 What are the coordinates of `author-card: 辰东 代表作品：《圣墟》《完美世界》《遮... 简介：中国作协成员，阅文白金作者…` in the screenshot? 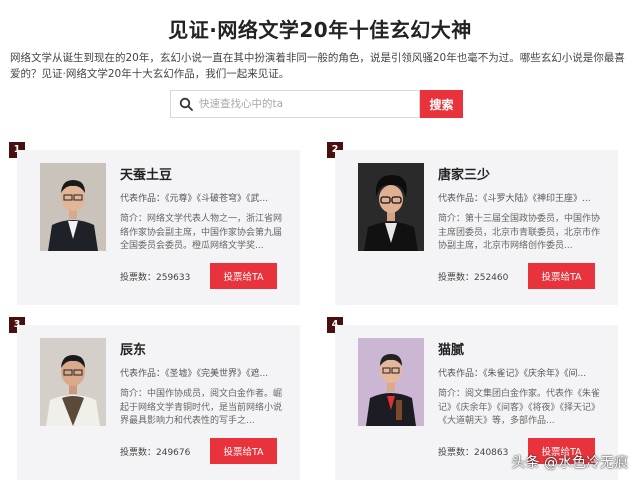 It's located at (158, 402).